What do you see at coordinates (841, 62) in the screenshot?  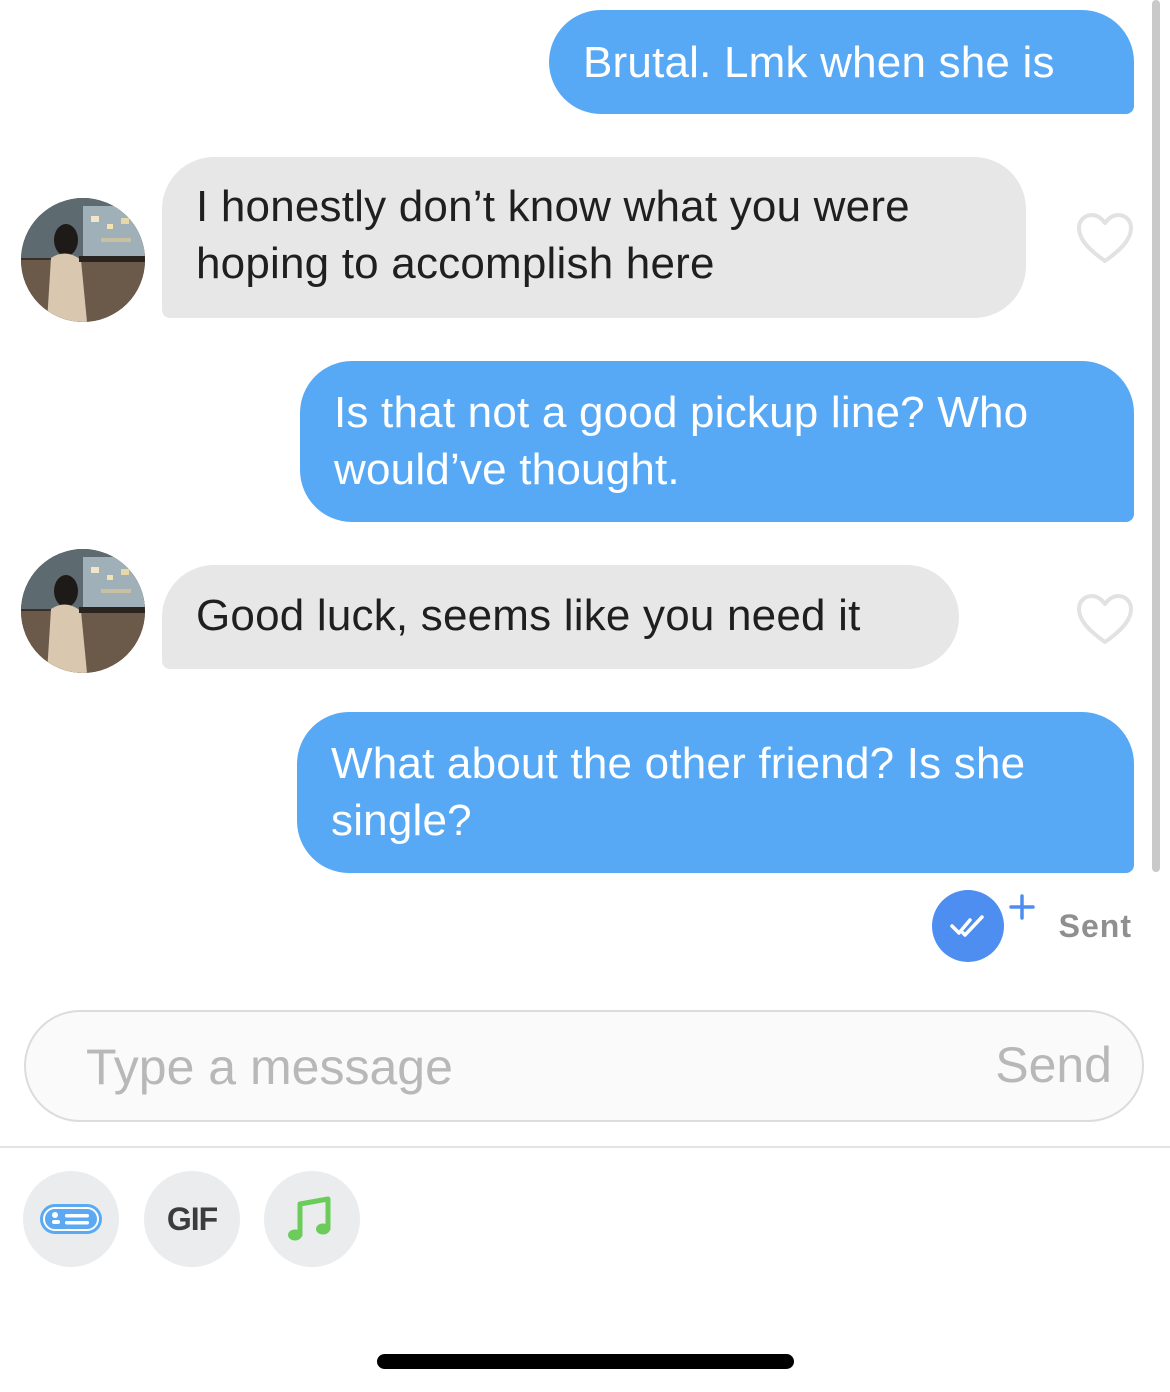 I see `outgoing-message: Brutal. Lmk when she is` at bounding box center [841, 62].